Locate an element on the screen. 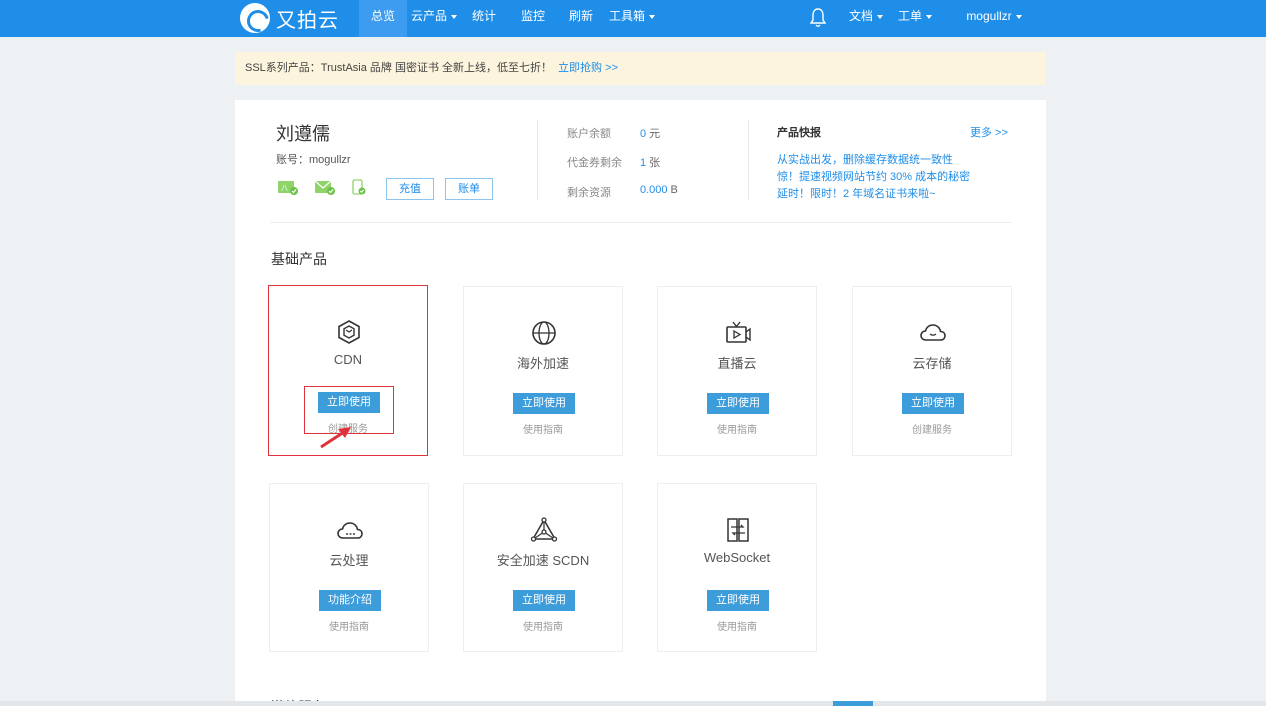 The height and width of the screenshot is (706, 1266). tv-icon is located at coordinates (738, 332).